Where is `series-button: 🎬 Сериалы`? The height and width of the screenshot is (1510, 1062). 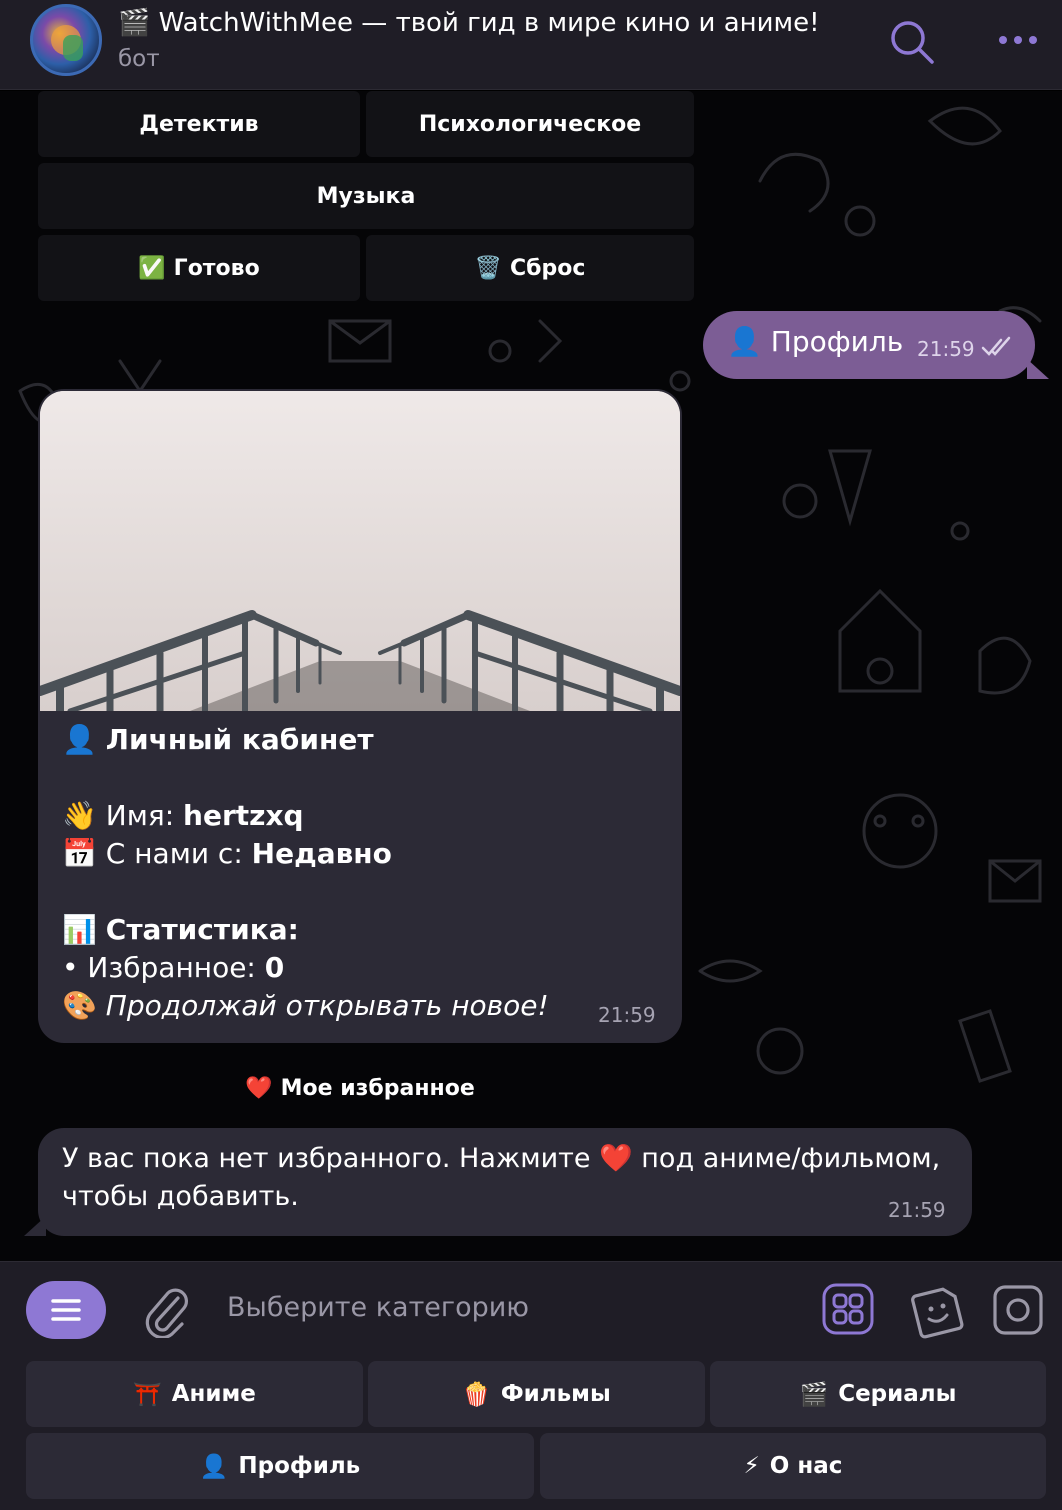
series-button: 🎬 Сериалы is located at coordinates (878, 1394).